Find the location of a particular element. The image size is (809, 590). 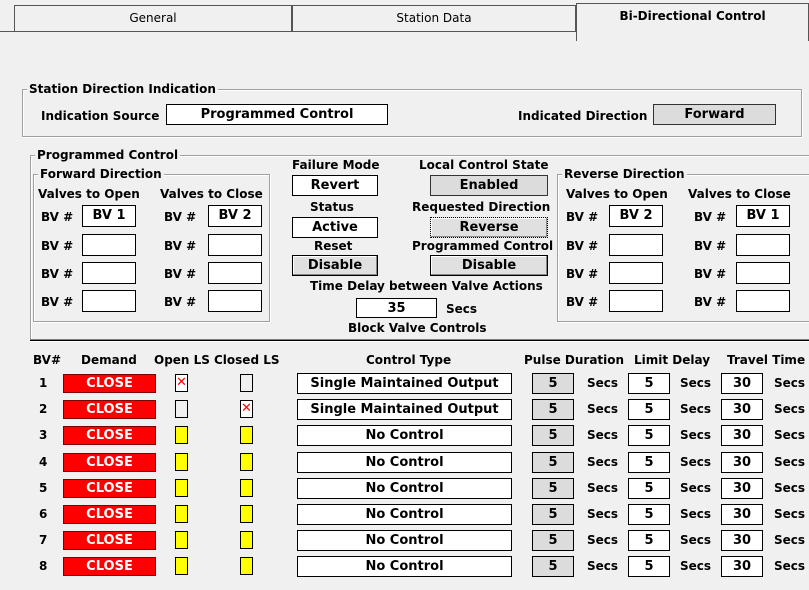

reverse-open-bv-1: BV 2 is located at coordinates (636, 216).